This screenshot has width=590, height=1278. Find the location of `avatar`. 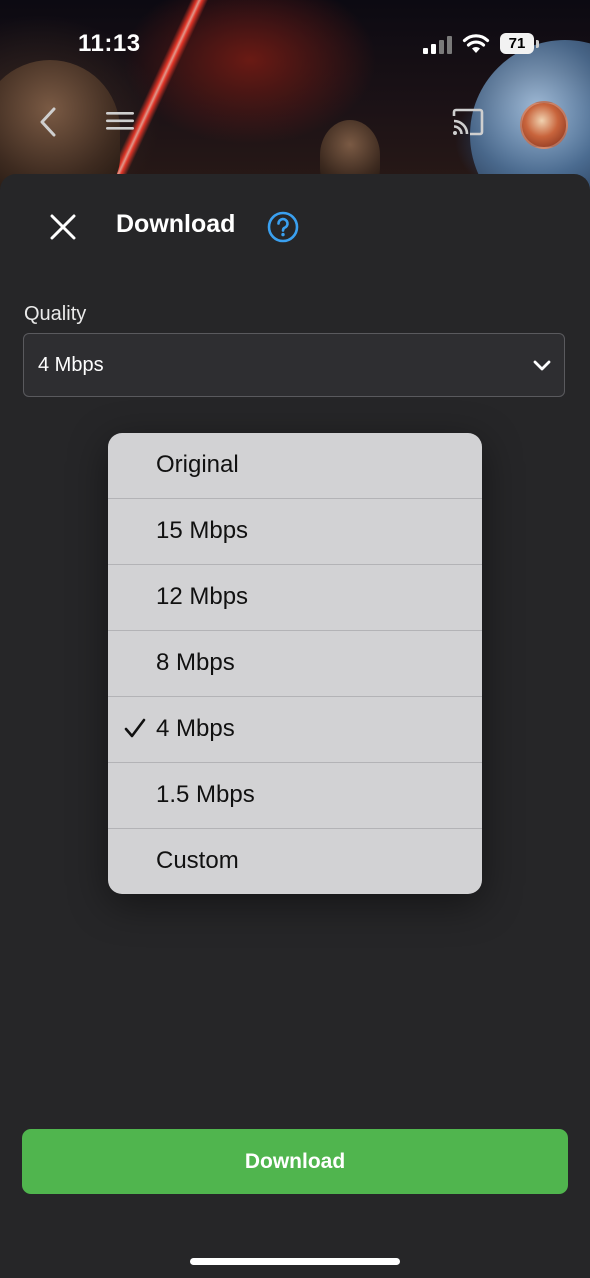

avatar is located at coordinates (544, 125).